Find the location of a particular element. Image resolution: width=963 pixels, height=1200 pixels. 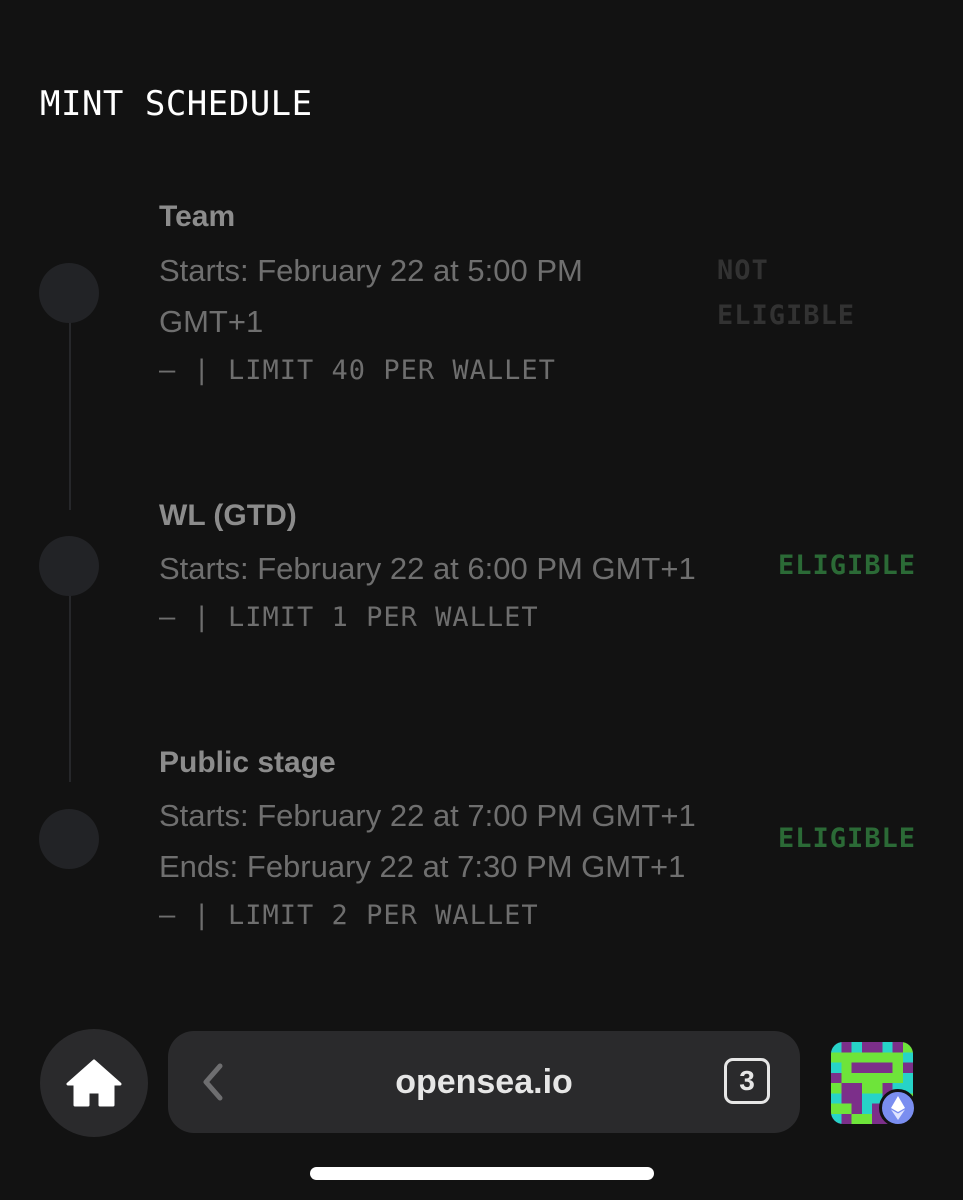

stage-name: Public stage is located at coordinates (247, 762).